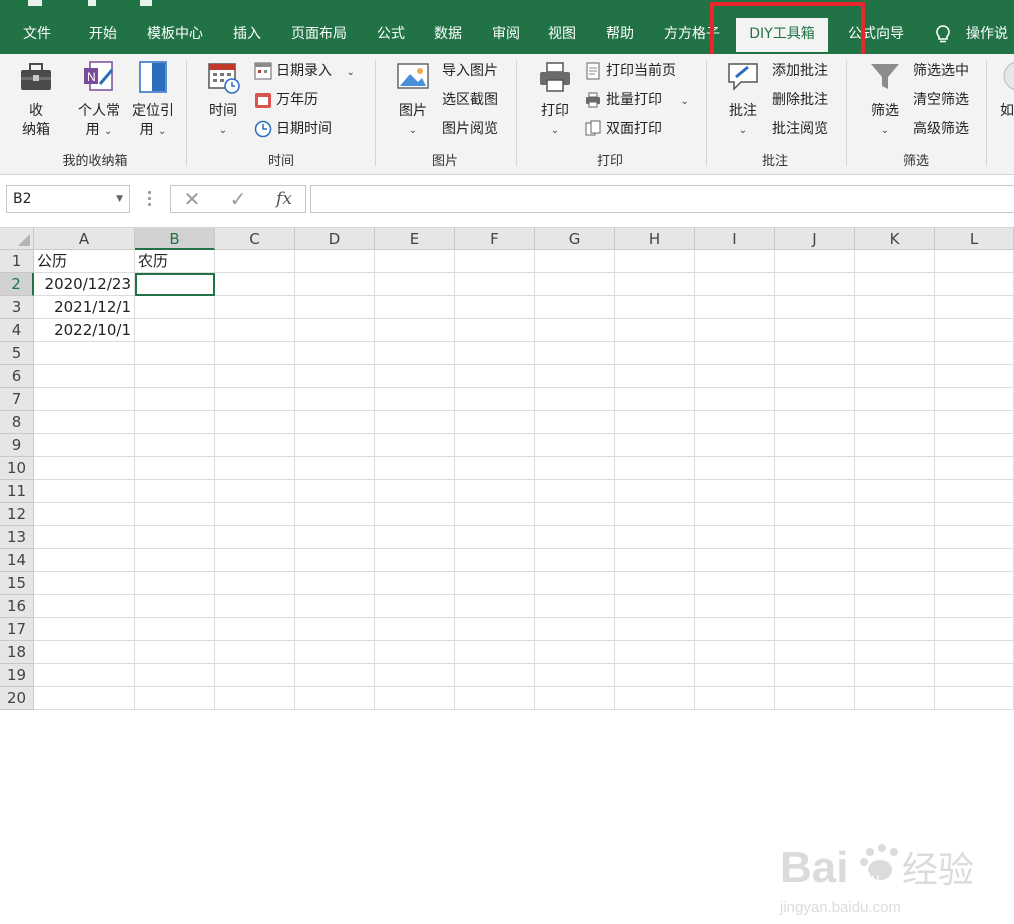  I want to click on row-header-7: 7, so click(17, 399).